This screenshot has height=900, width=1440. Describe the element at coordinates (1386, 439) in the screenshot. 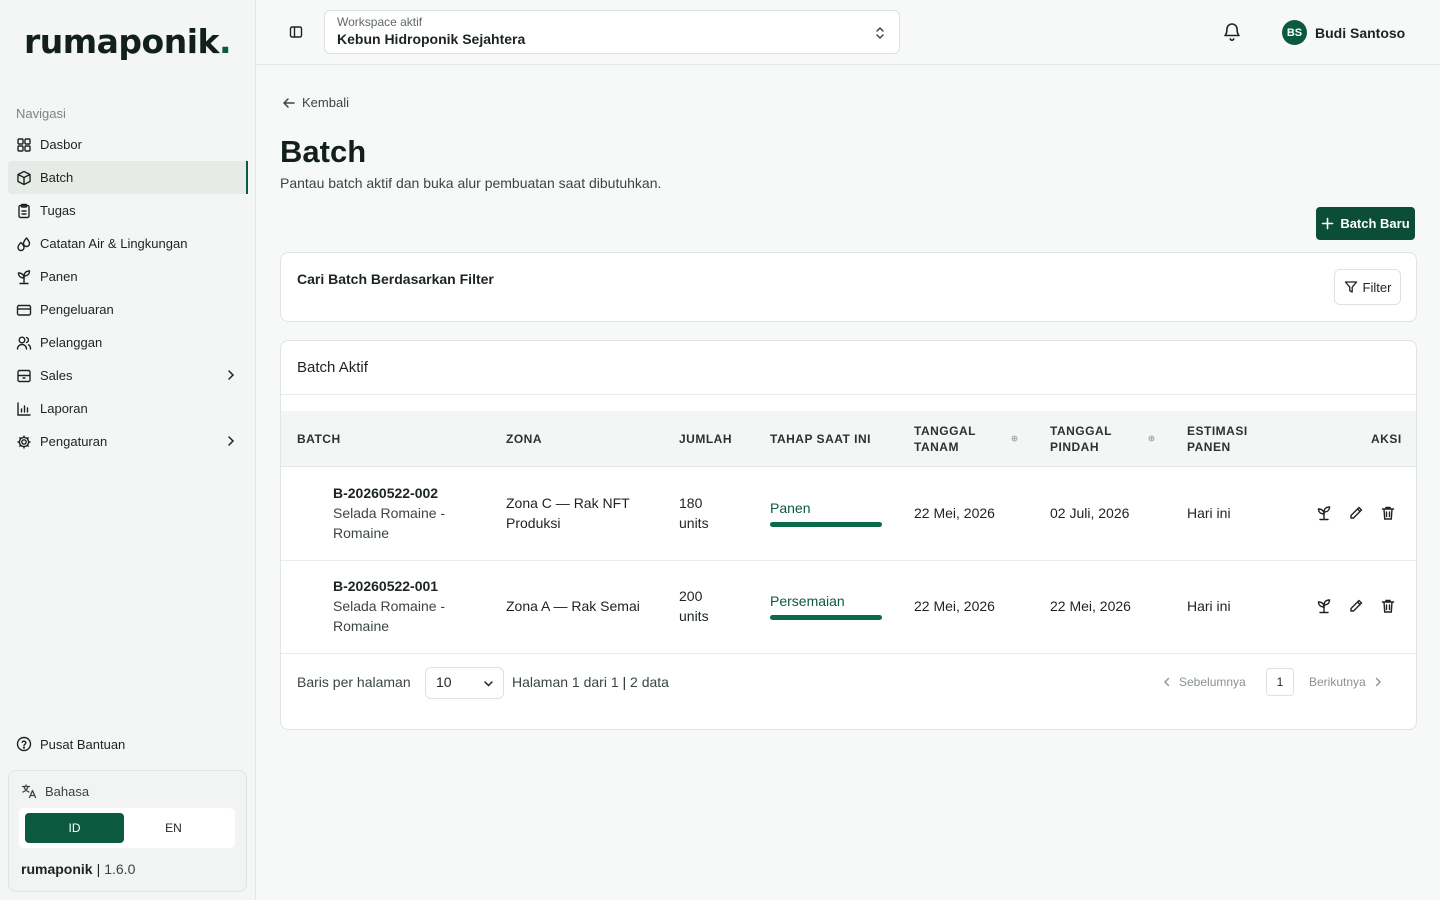

I see `header-aksi: AKSI` at that location.